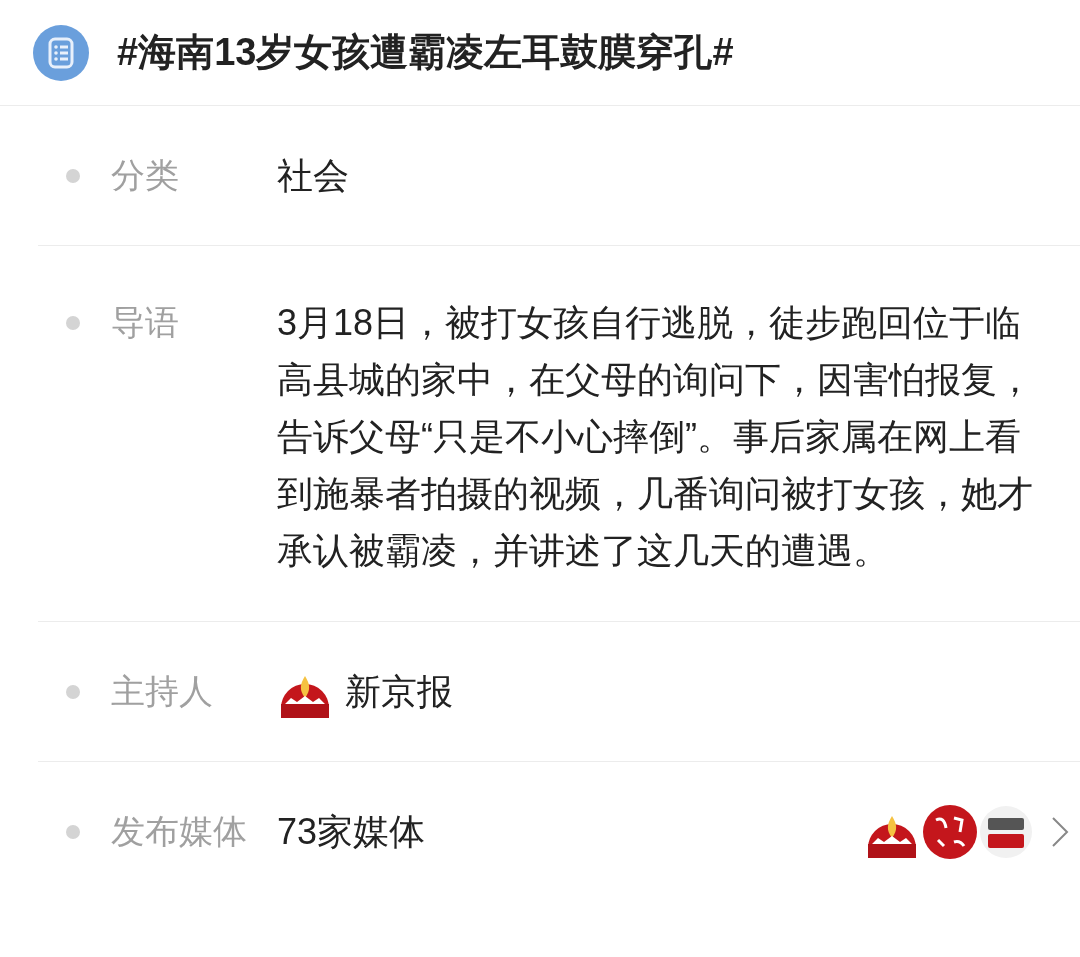 This screenshot has width=1080, height=957. What do you see at coordinates (399, 691) in the screenshot?
I see `host-name: 新京报` at bounding box center [399, 691].